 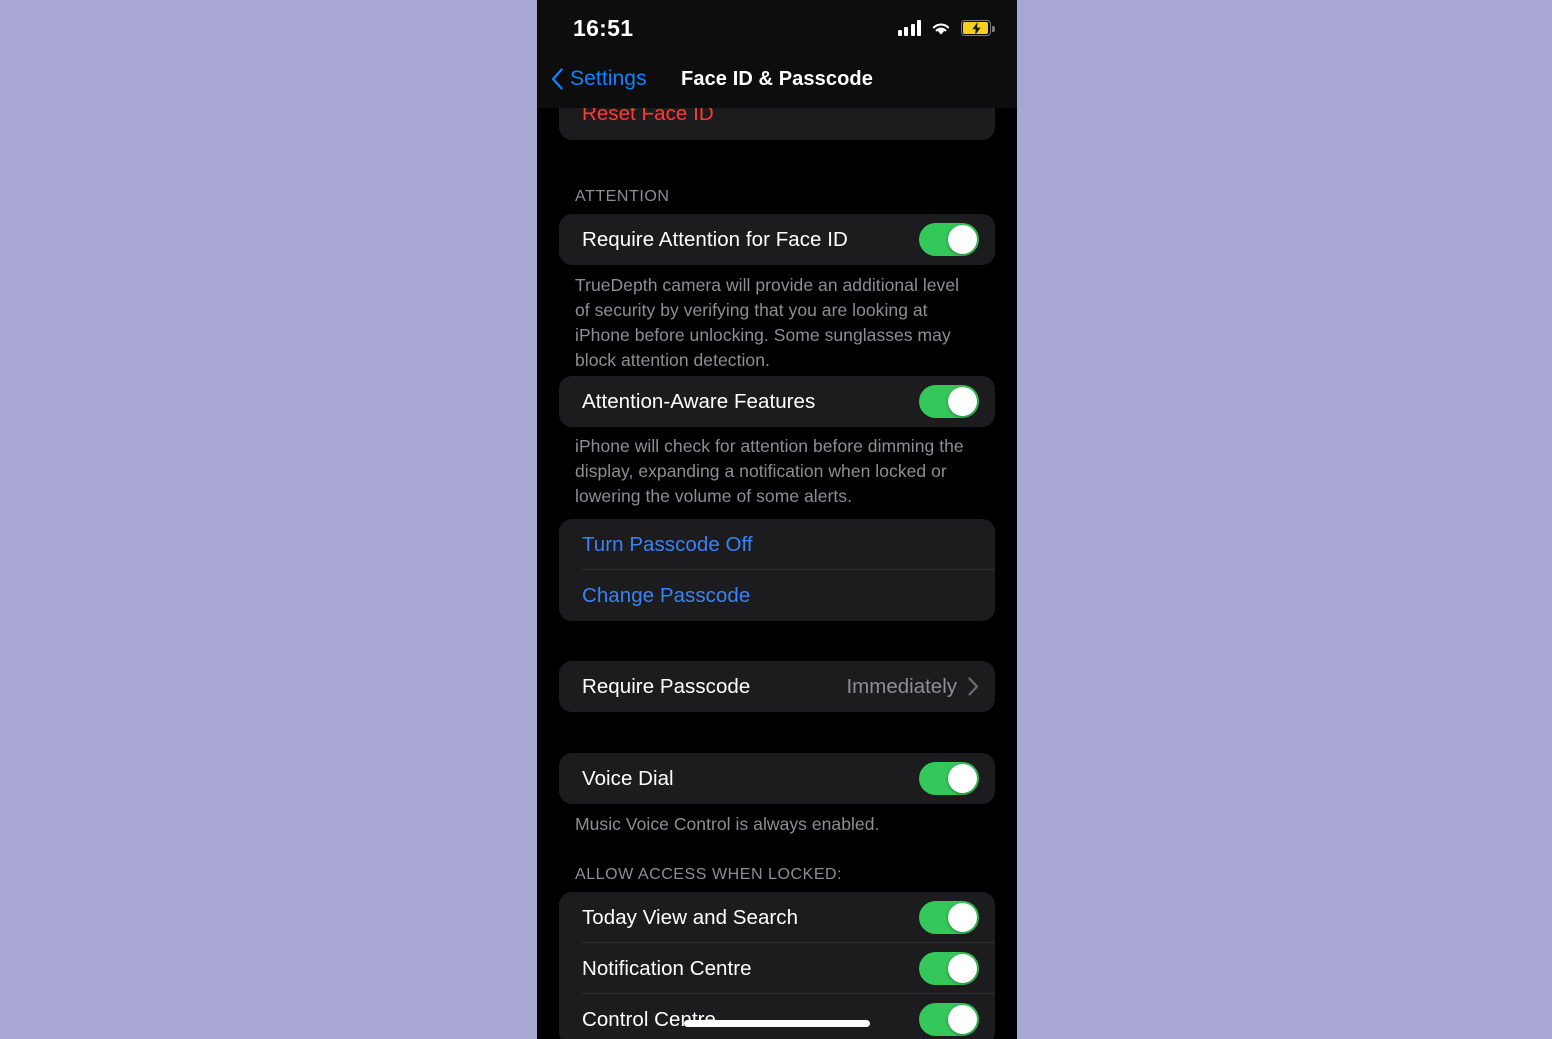 What do you see at coordinates (777, 79) in the screenshot?
I see `page-title: Face ID & Passcode` at bounding box center [777, 79].